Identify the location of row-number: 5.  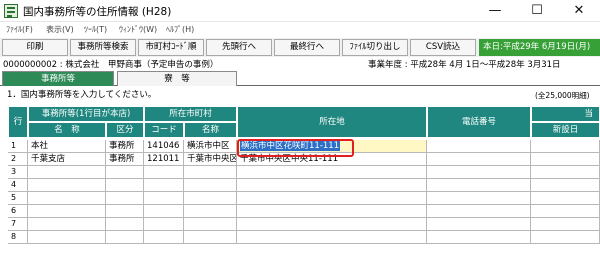
(18, 198).